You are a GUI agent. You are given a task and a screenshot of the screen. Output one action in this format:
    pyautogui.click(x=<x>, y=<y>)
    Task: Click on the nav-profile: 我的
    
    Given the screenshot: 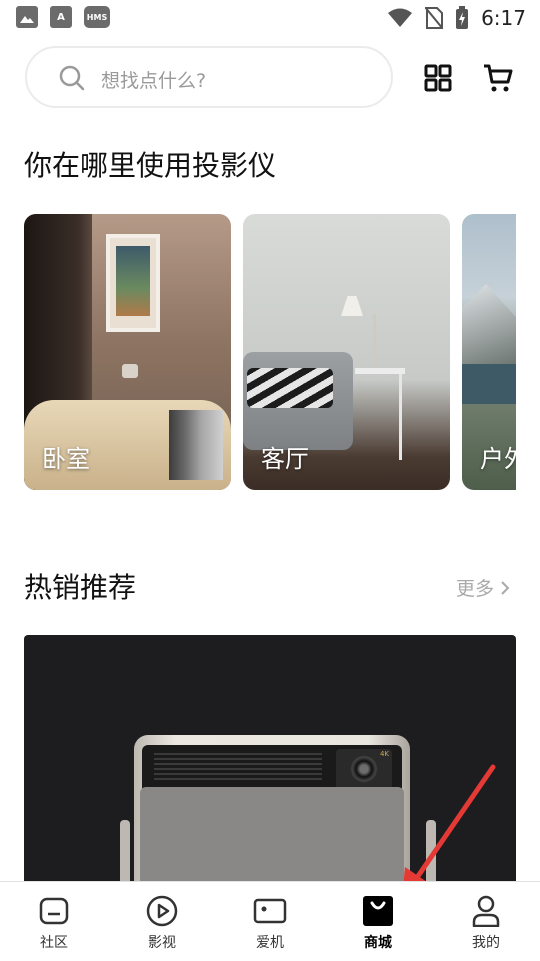 What is the action you would take?
    pyautogui.click(x=486, y=921)
    